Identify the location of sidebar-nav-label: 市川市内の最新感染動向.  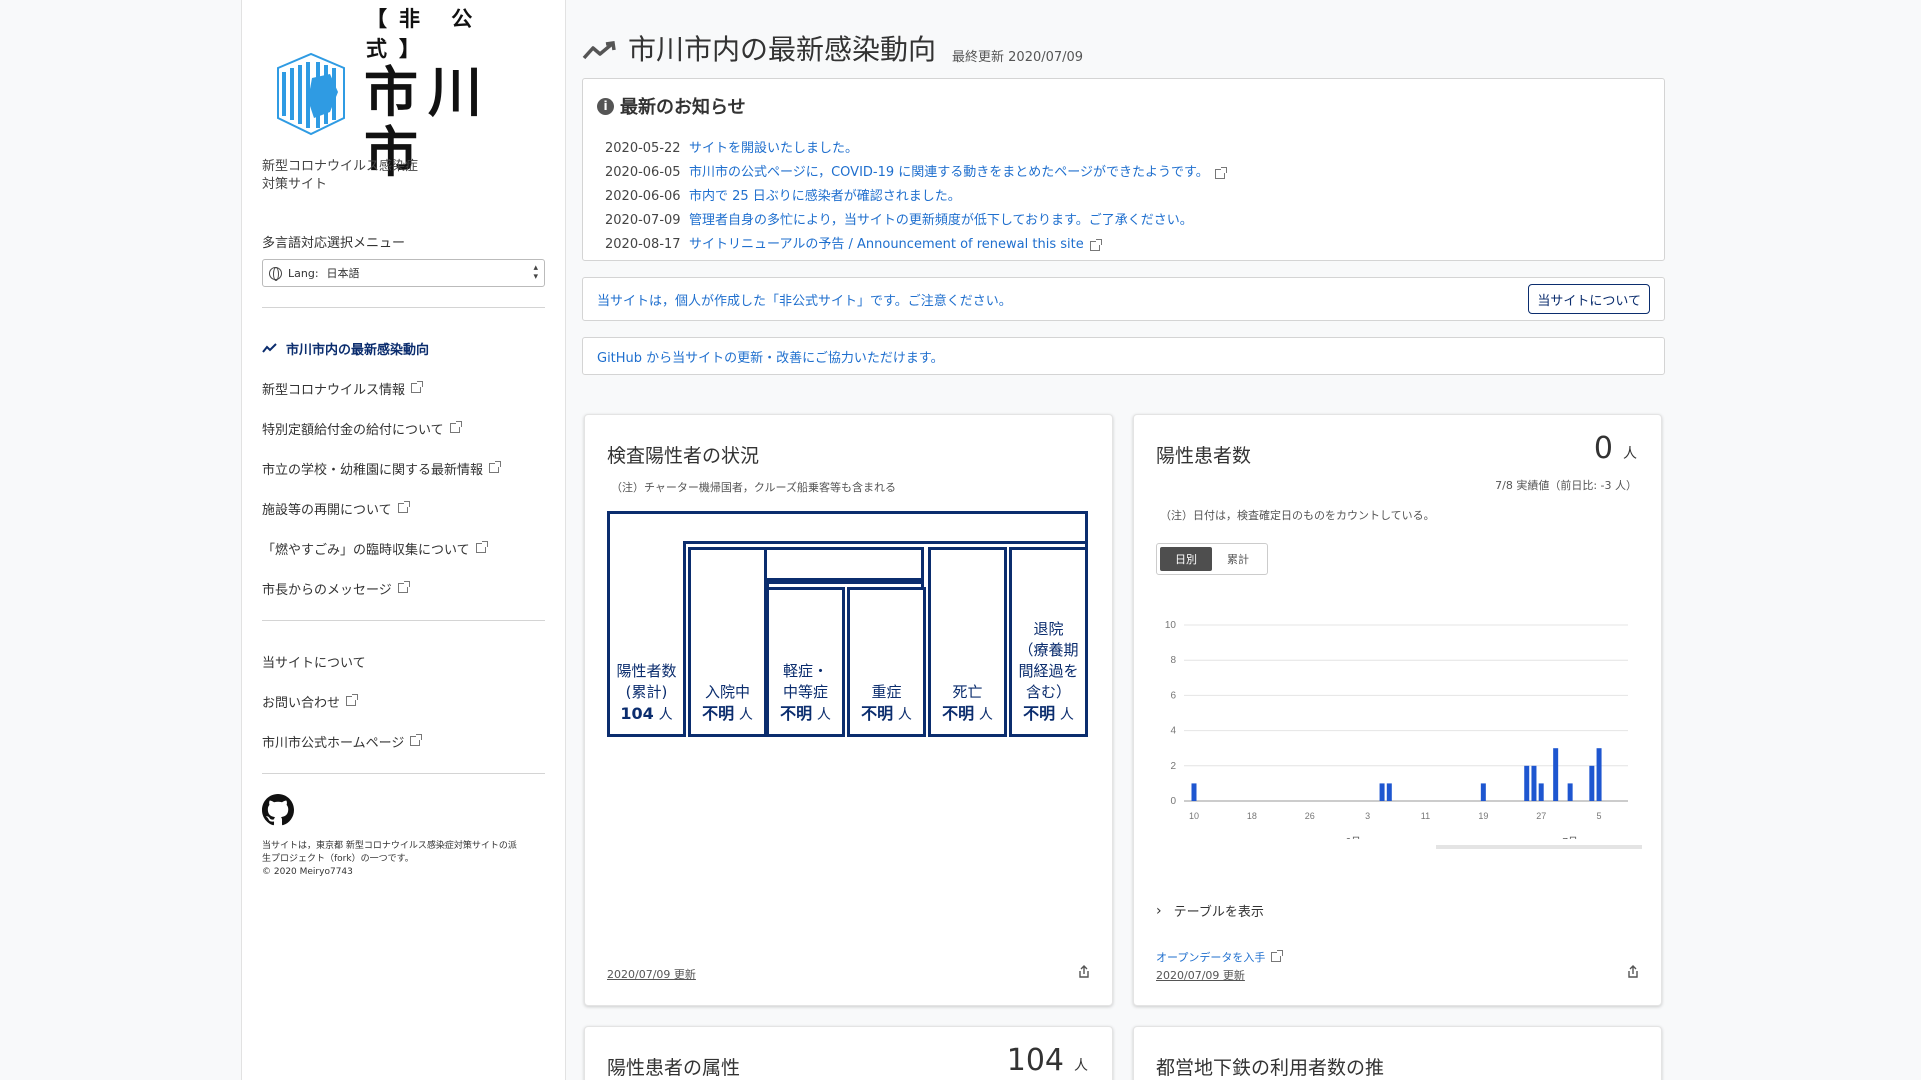
(357, 348).